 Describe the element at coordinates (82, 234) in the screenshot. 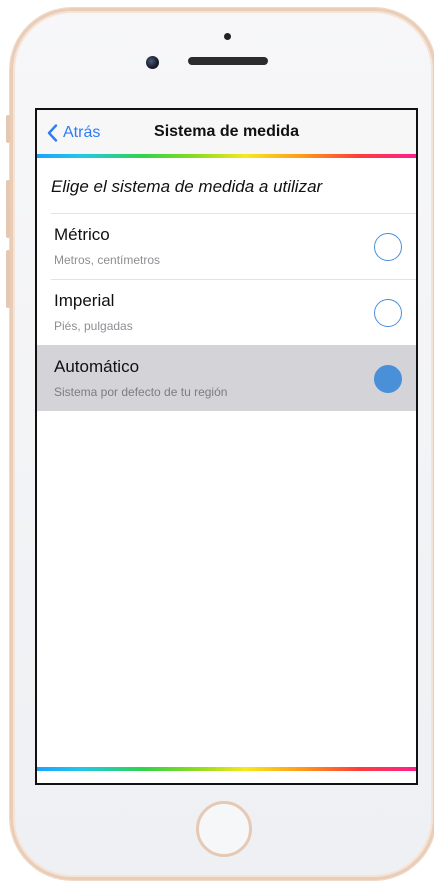

I see `option-label: Métrico` at that location.